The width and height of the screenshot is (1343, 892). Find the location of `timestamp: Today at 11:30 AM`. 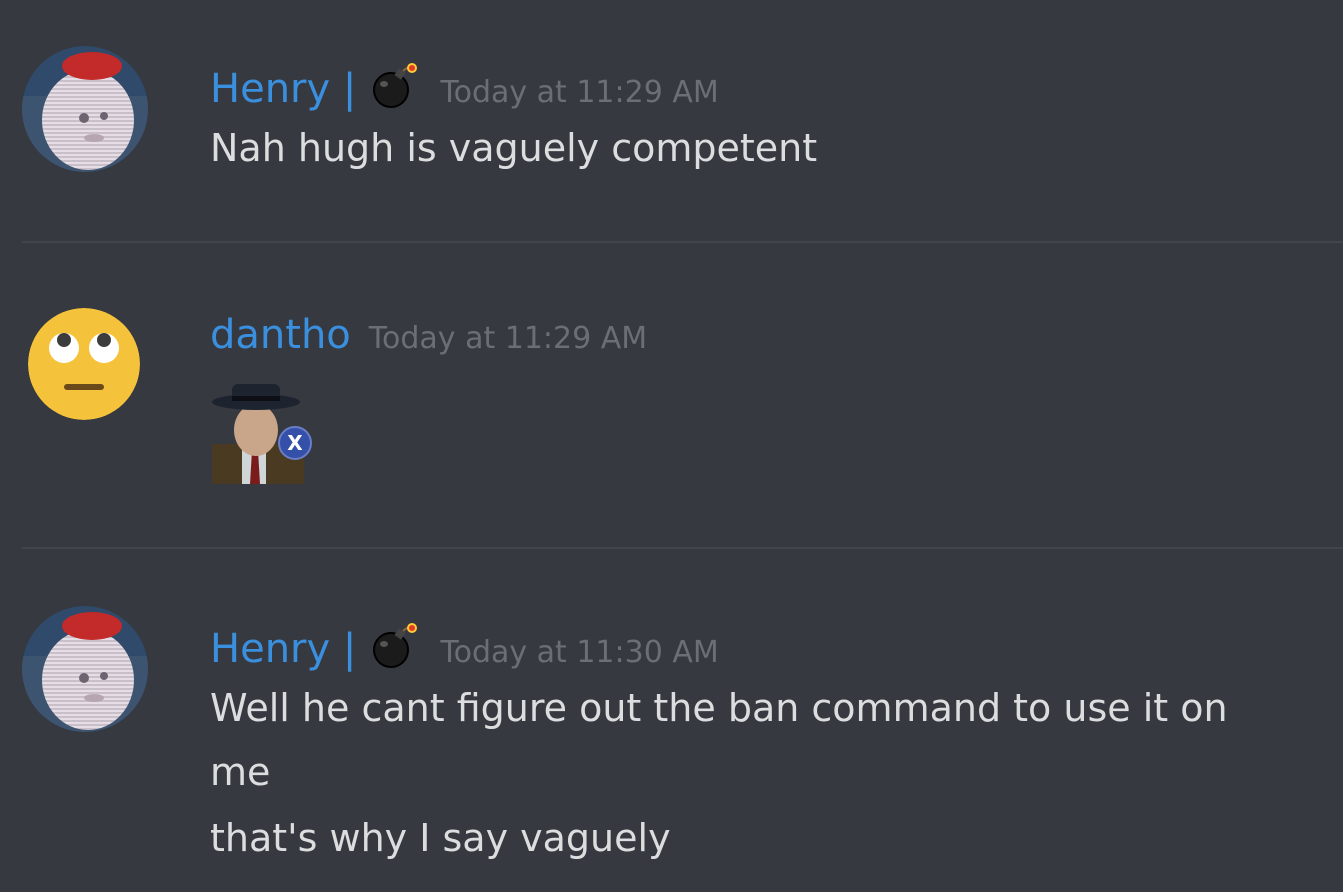

timestamp: Today at 11:30 AM is located at coordinates (579, 652).